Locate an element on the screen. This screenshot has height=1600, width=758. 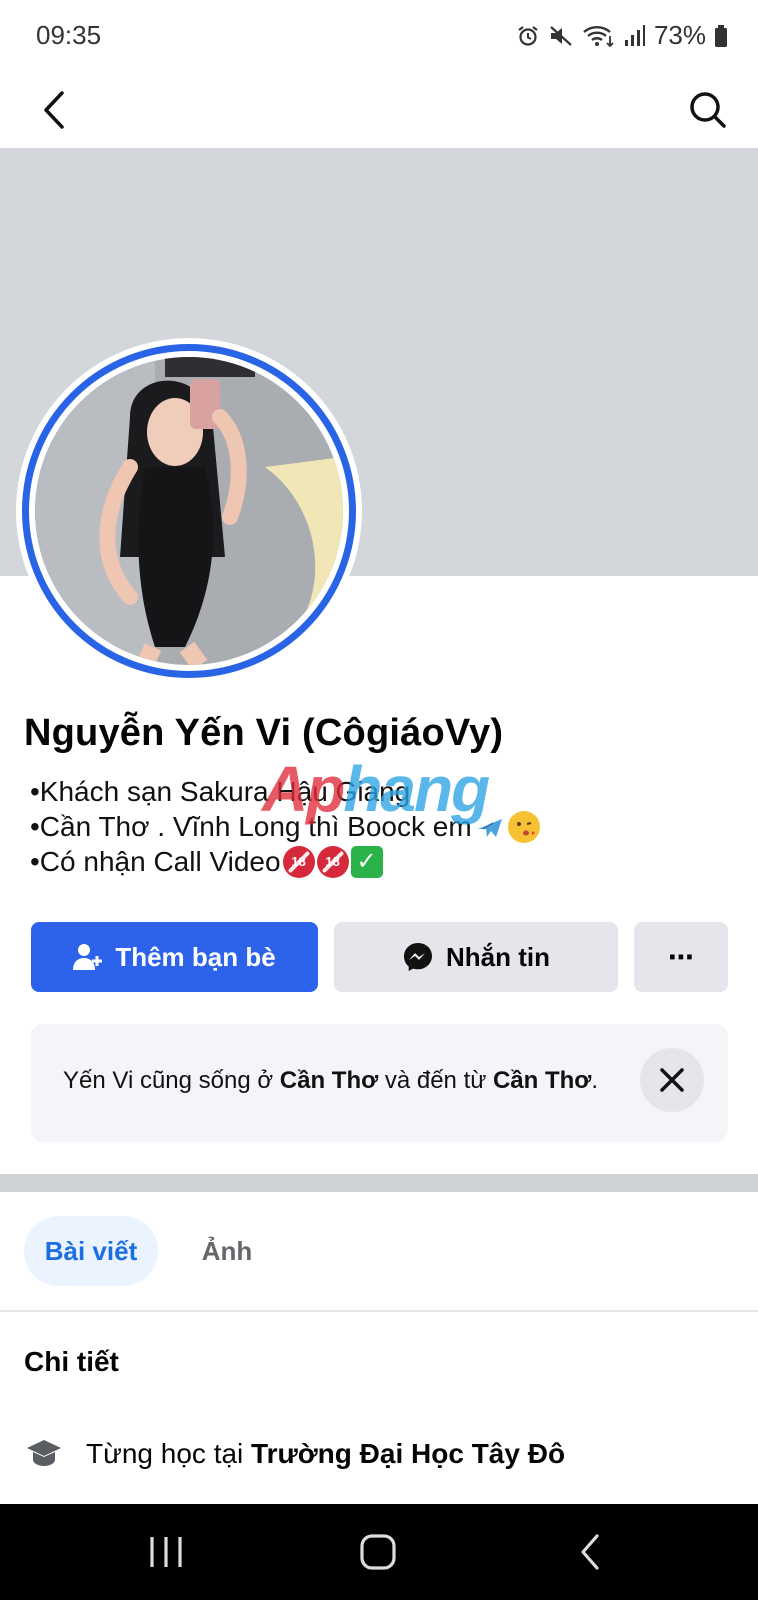
status-bar: 09:35 73% is located at coordinates (379, 36).